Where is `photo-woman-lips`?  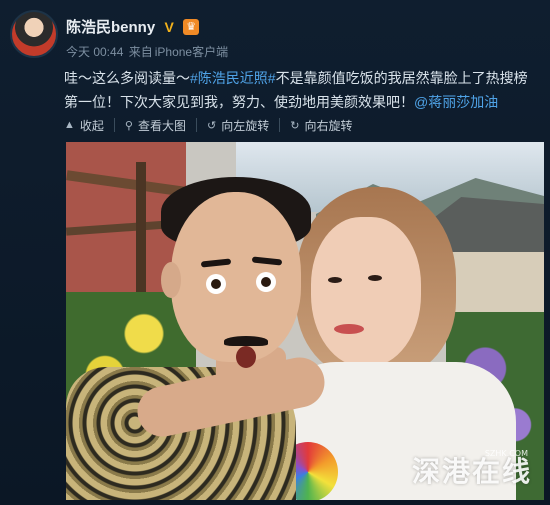 photo-woman-lips is located at coordinates (349, 329).